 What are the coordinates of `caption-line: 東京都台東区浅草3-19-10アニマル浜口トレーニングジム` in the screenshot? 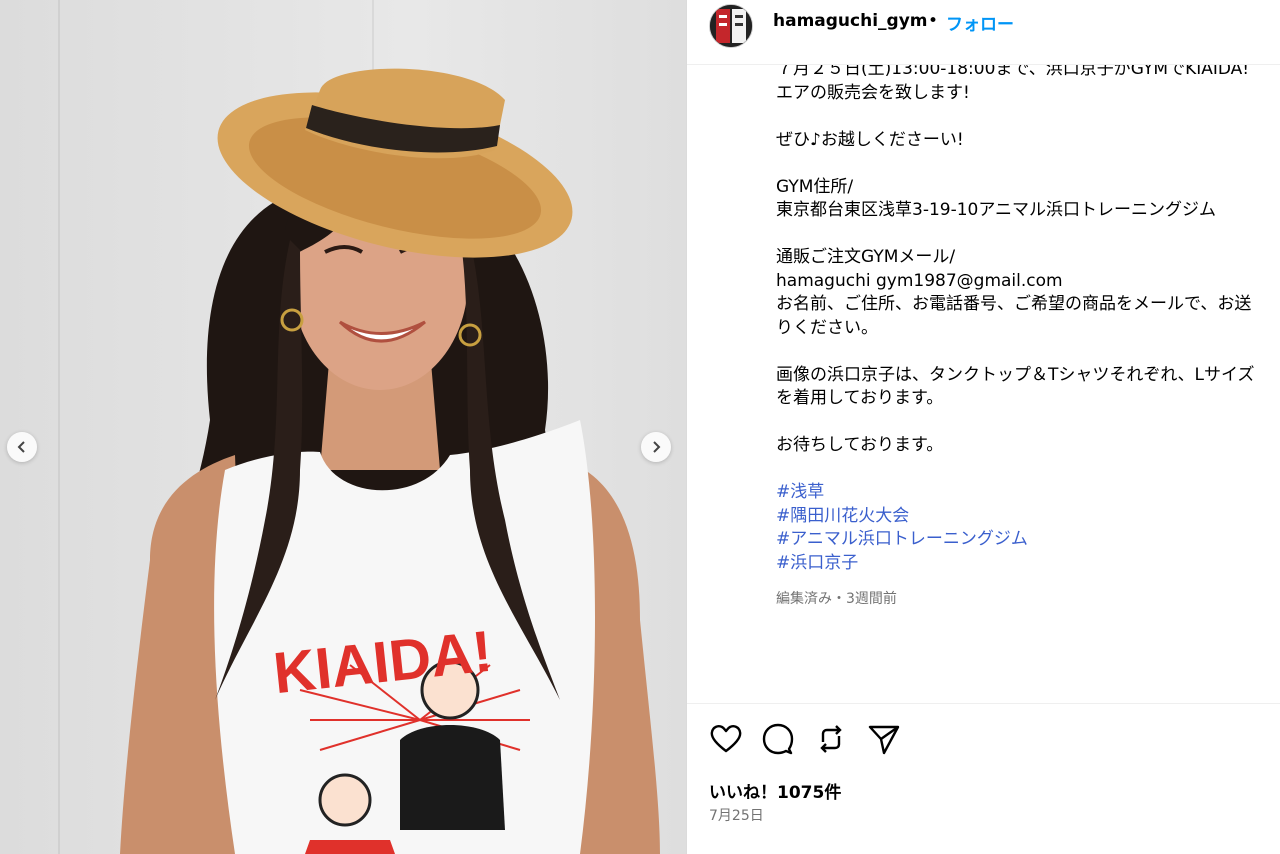 It's located at (996, 210).